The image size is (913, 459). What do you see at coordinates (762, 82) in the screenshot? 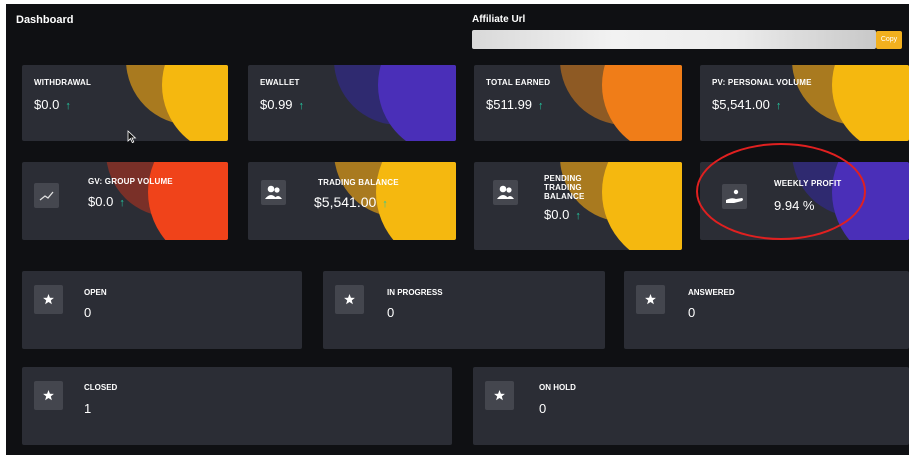
I see `stat-label: PV: PERSONAL VOLUME` at bounding box center [762, 82].